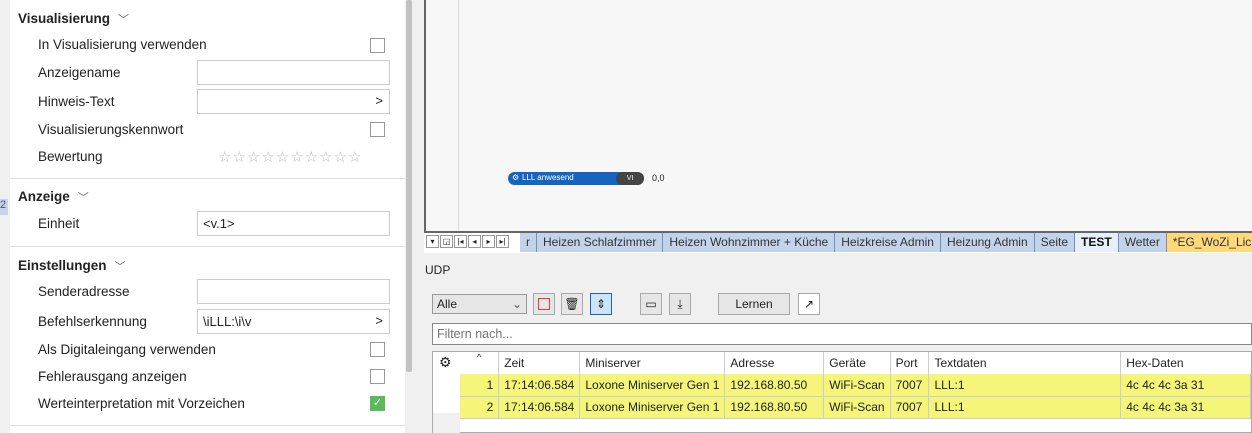  What do you see at coordinates (62, 265) in the screenshot?
I see `section-title: Einstellungen` at bounding box center [62, 265].